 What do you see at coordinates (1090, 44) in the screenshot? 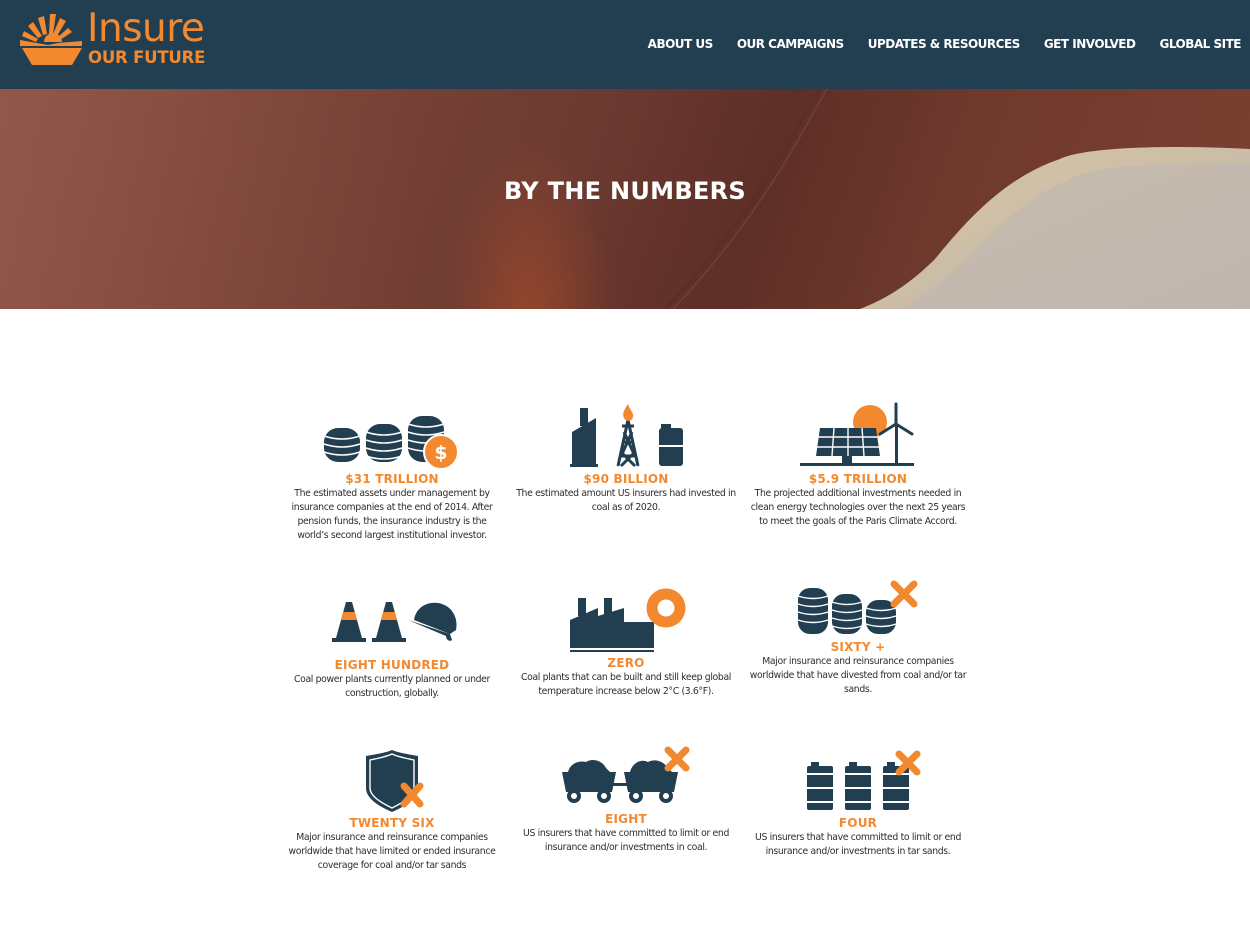
I see `nav-get-involved: GET INVOLVED` at bounding box center [1090, 44].